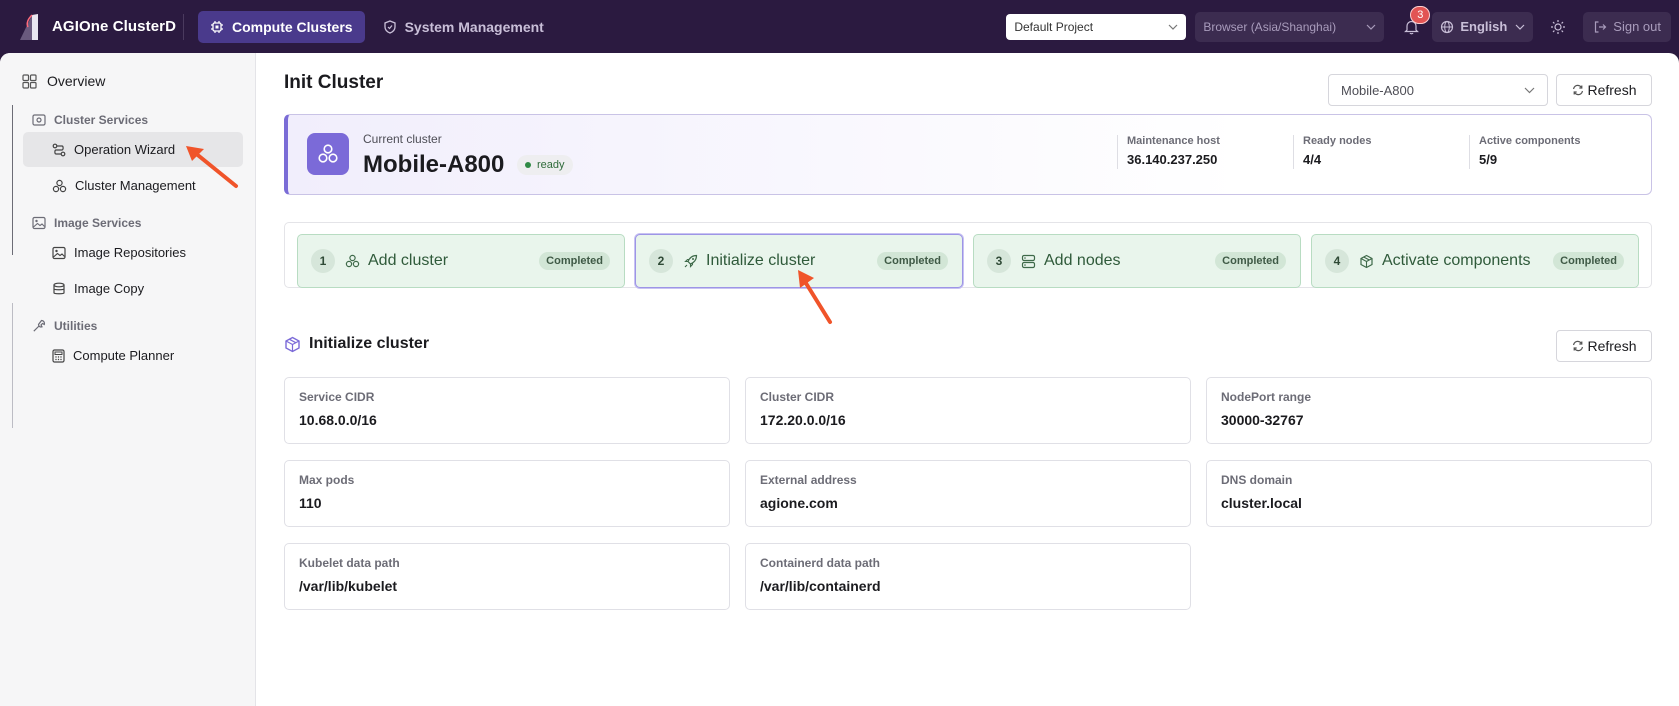 The height and width of the screenshot is (706, 1679). I want to click on refresh-button: Refresh, so click(1604, 90).